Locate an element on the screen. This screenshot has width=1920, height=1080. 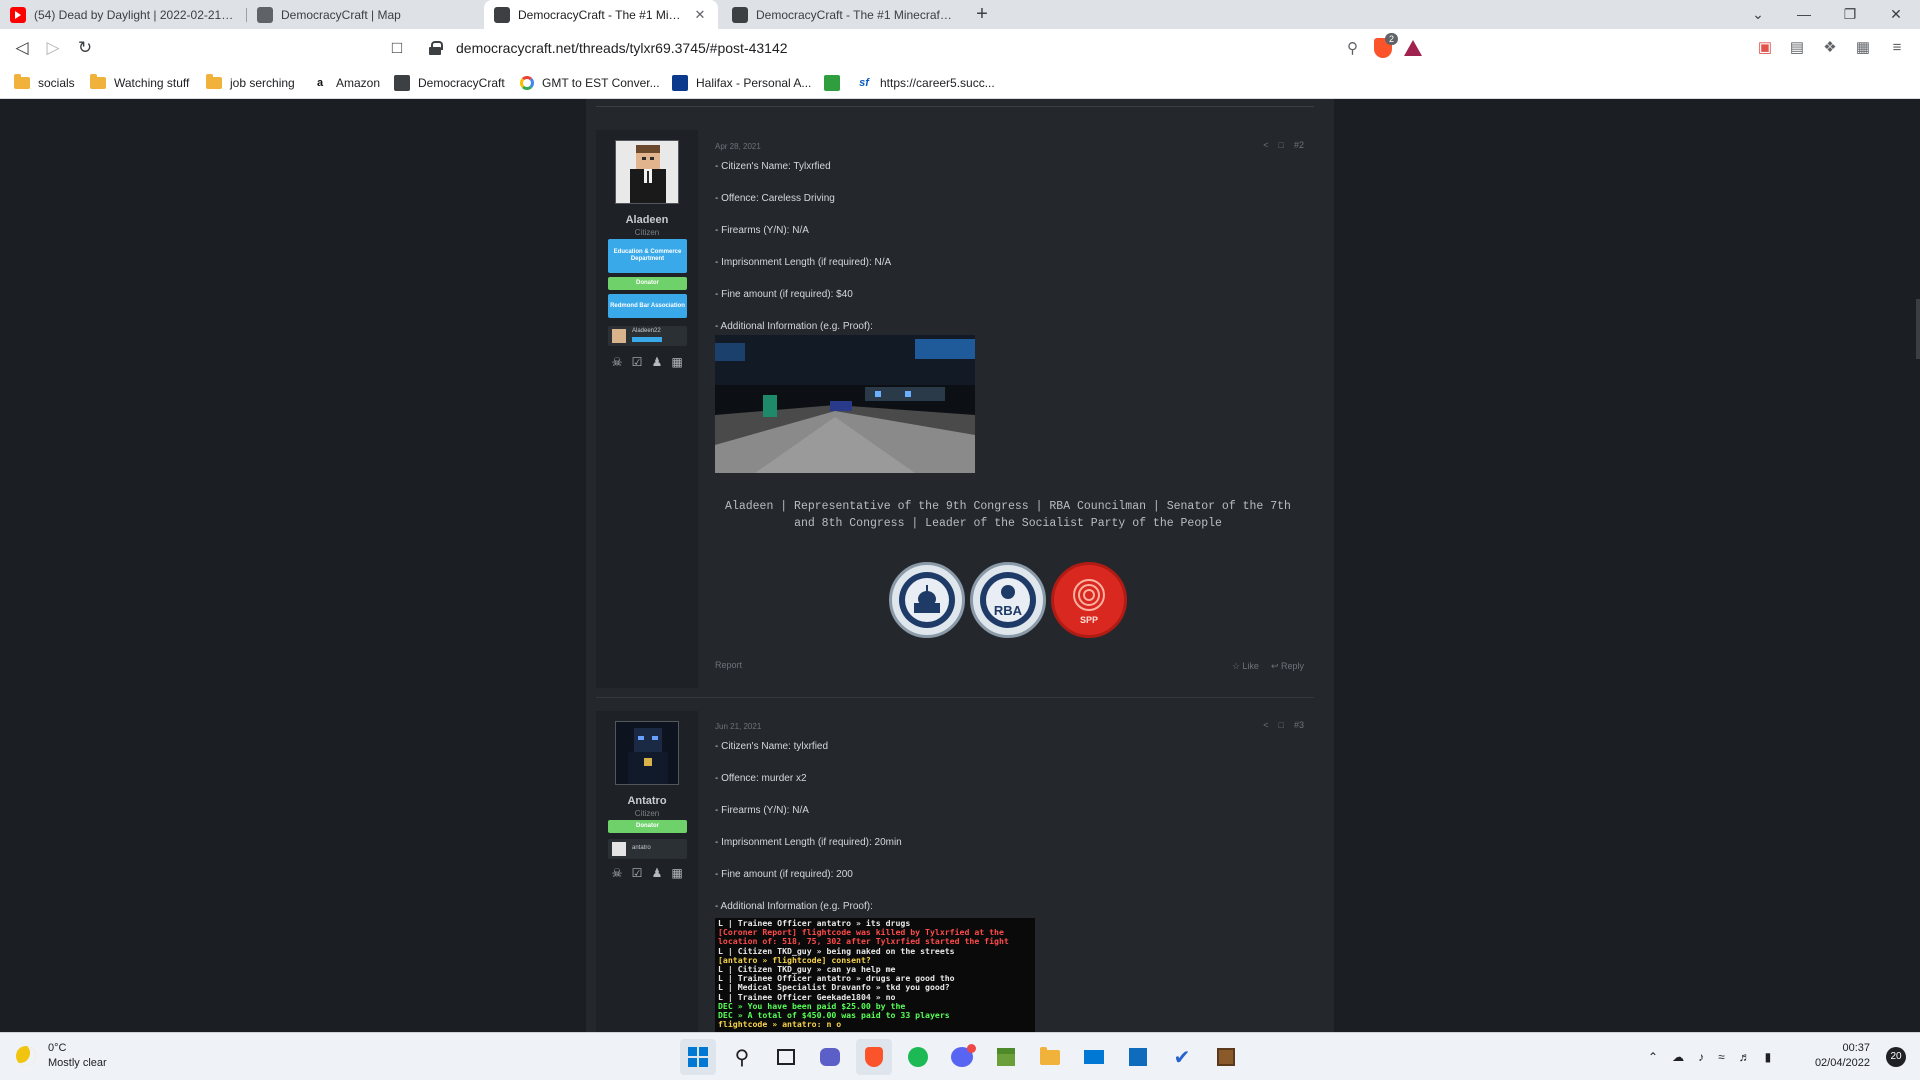
chevron-up-icon: ⌃ is located at coordinates (1653, 1057).